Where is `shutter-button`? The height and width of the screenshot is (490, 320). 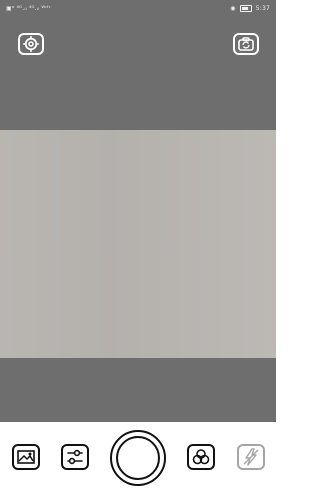
shutter-button is located at coordinates (138, 458).